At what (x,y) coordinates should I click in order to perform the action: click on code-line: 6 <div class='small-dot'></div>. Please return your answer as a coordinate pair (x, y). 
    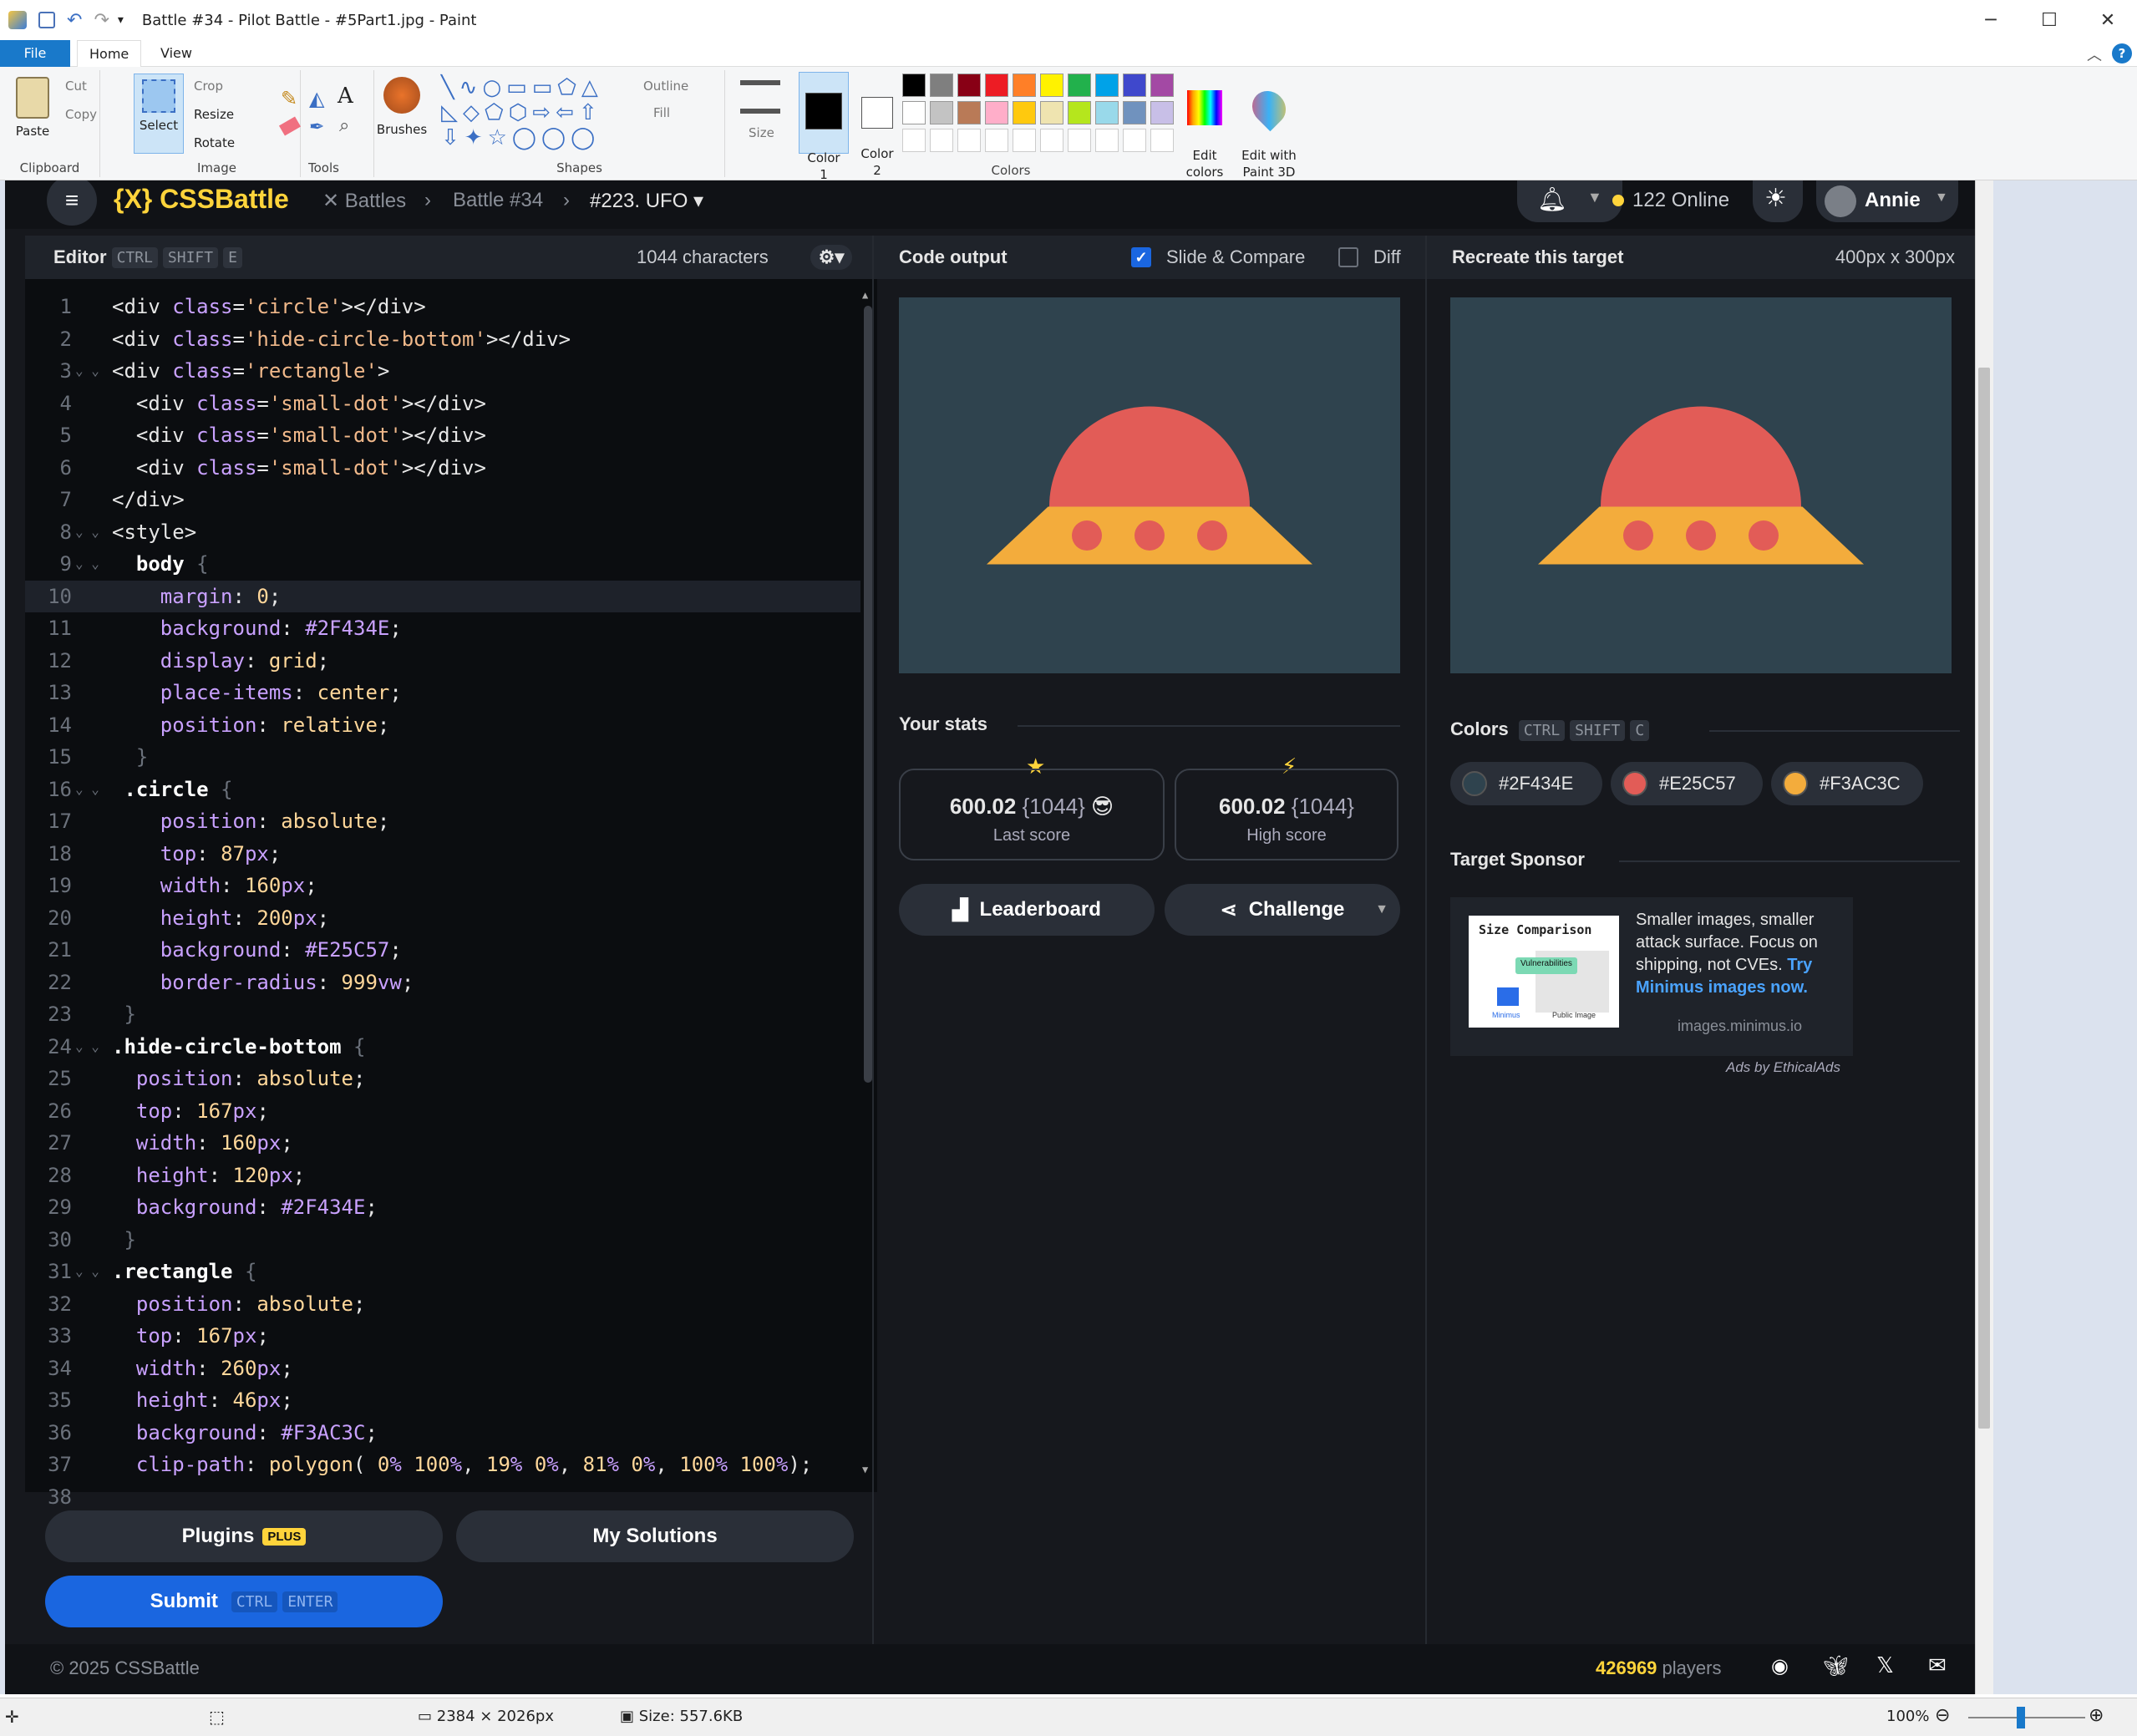
    Looking at the image, I should click on (443, 468).